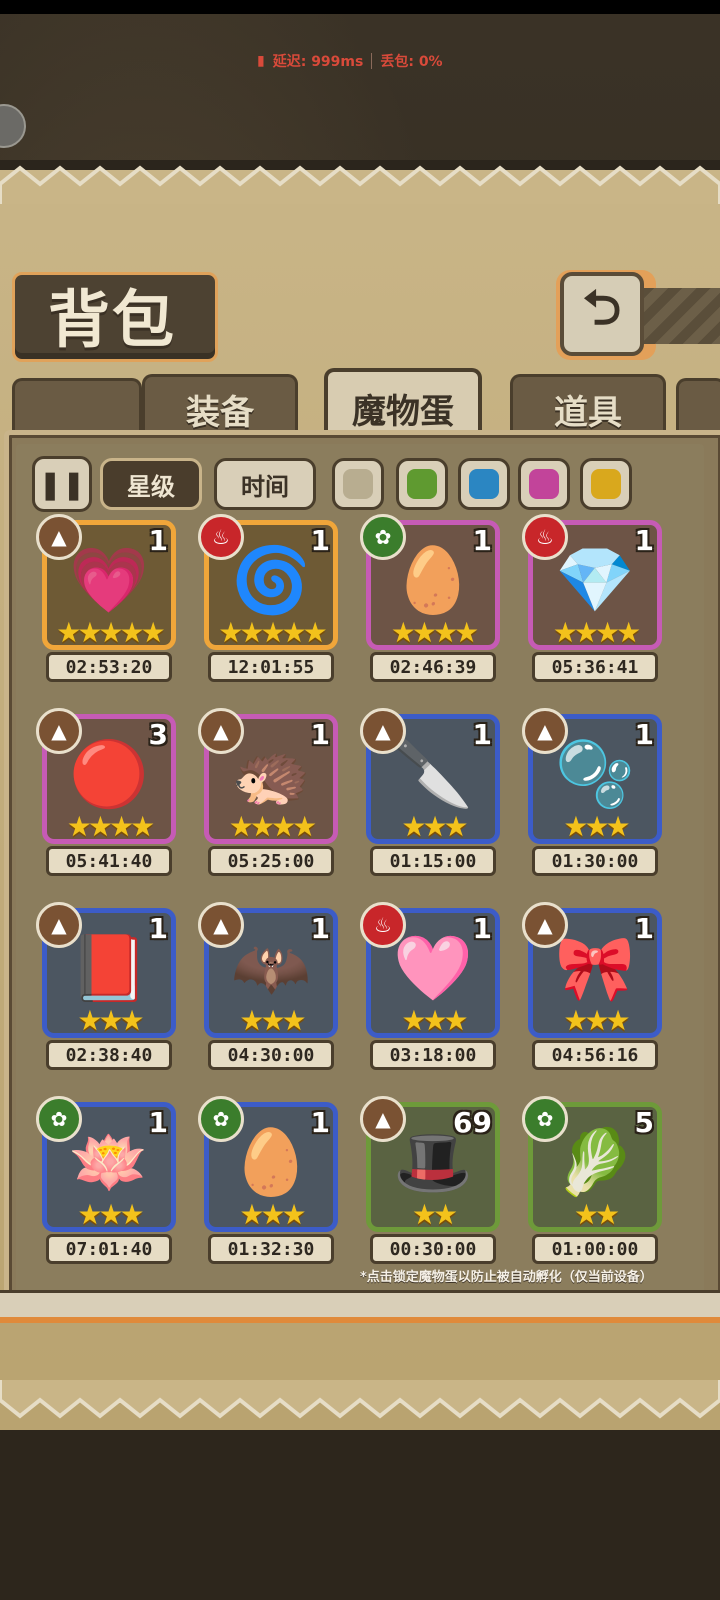 This screenshot has height=1600, width=720. I want to click on map-background-bottom, so click(360, 1515).